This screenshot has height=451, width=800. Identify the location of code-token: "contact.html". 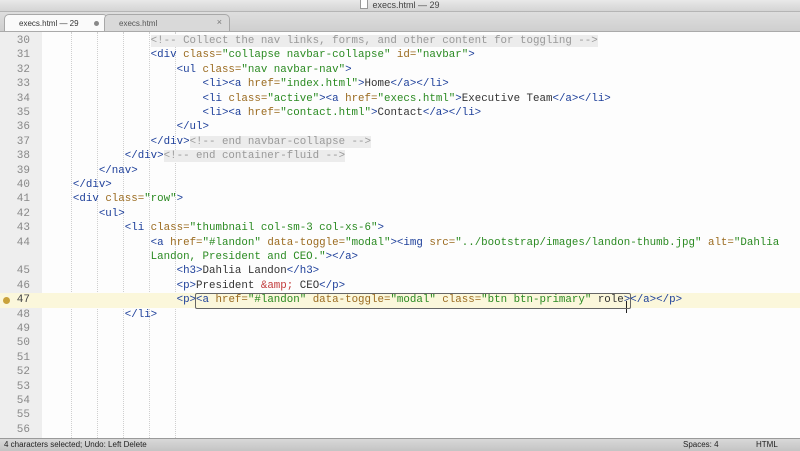
(325, 113).